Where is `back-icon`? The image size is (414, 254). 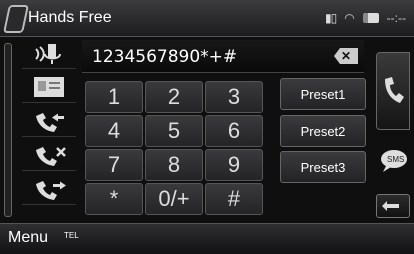
back-icon is located at coordinates (390, 206).